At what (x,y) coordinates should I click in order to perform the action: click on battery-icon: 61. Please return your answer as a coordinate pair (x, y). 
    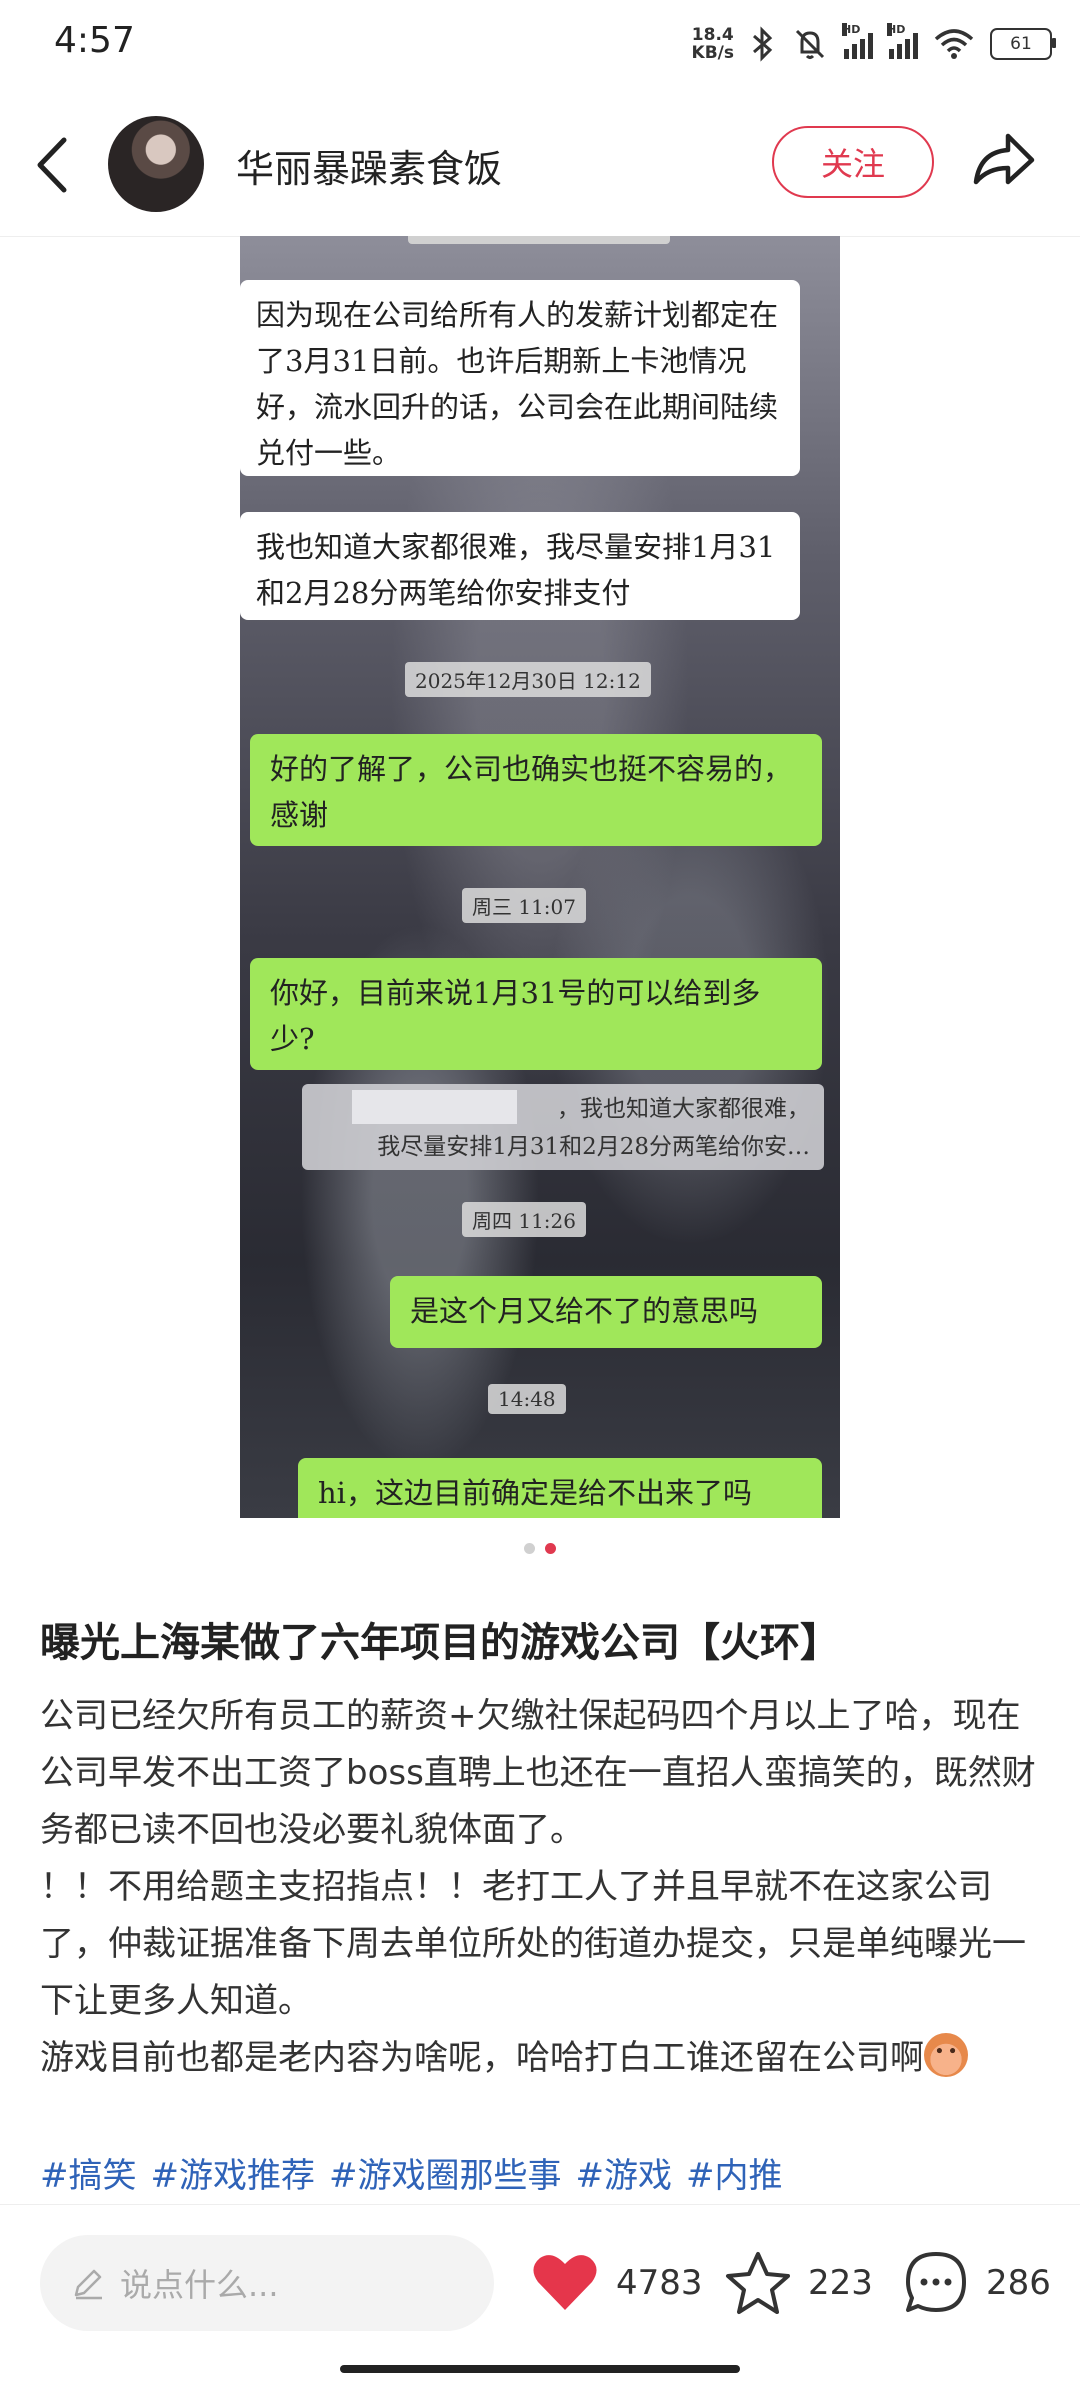
    Looking at the image, I should click on (1023, 44).